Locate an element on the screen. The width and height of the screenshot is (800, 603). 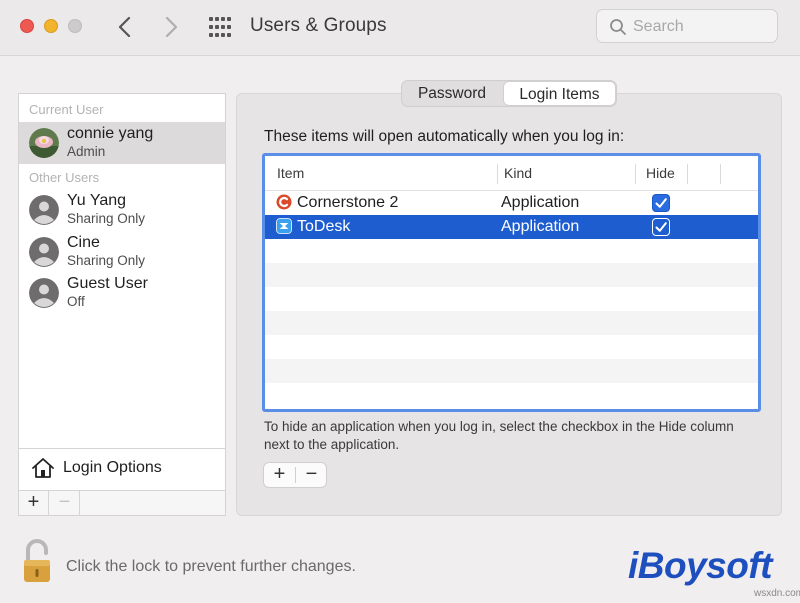
user-row-cine: Cine Sharing Only is located at coordinates (122, 252).